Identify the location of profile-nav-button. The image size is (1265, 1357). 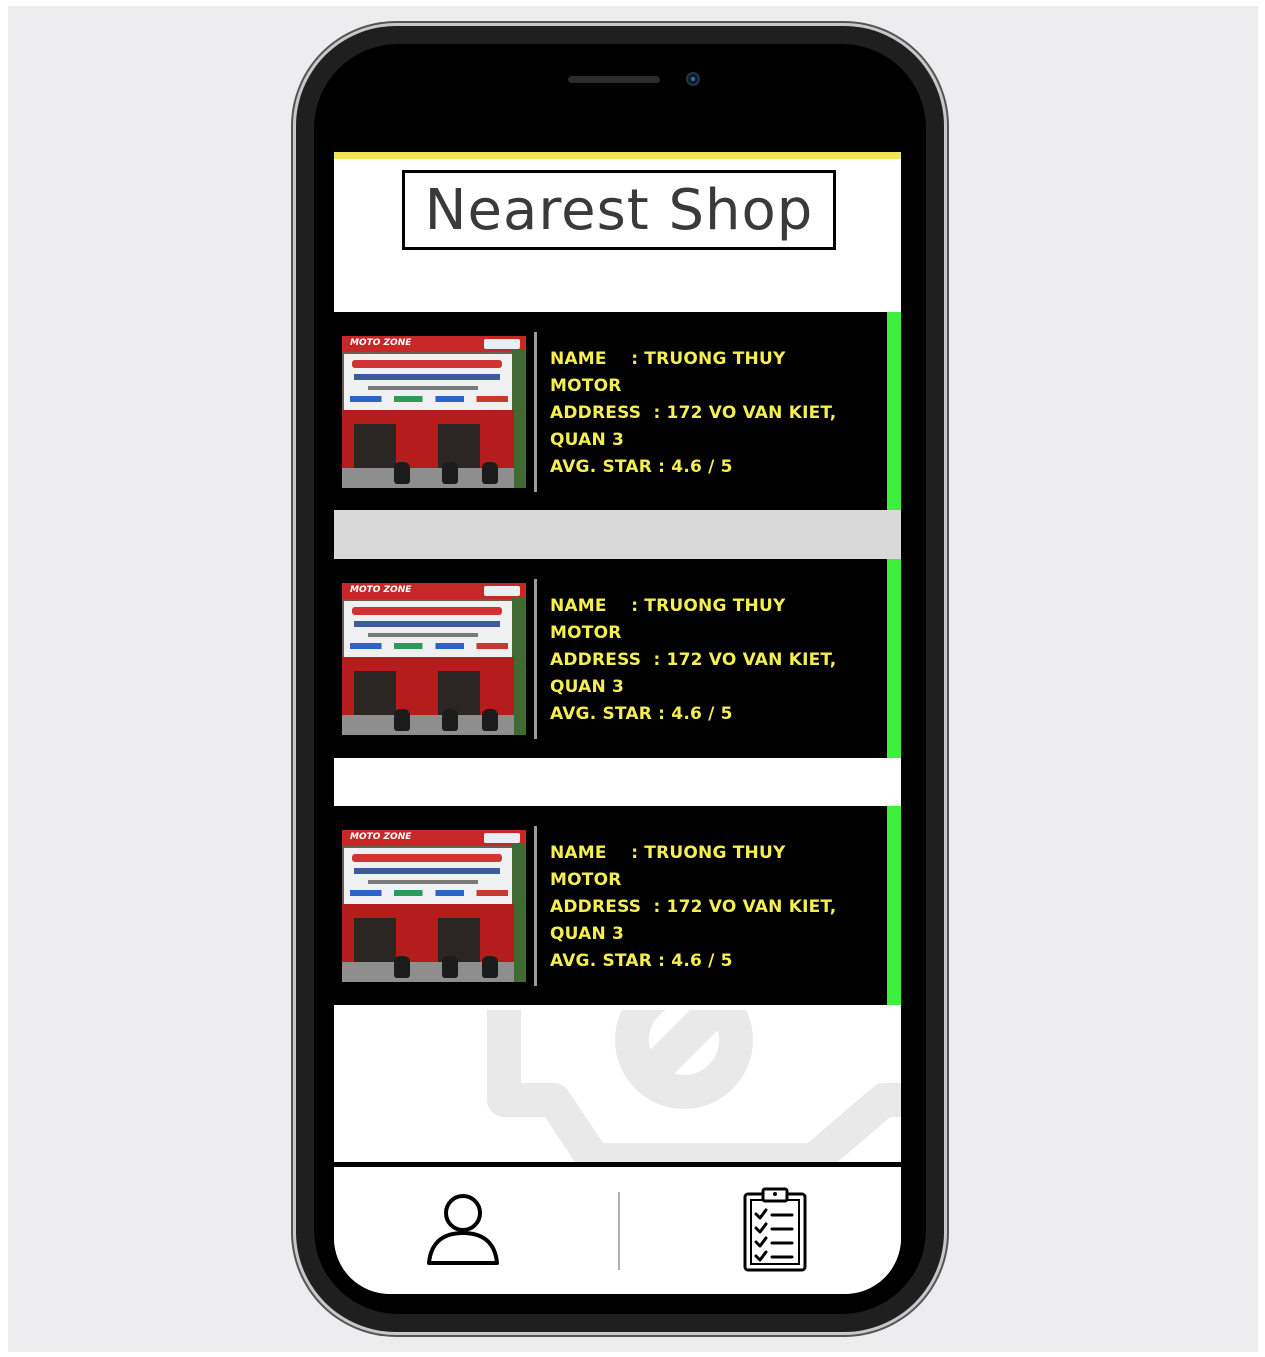
(463, 1229).